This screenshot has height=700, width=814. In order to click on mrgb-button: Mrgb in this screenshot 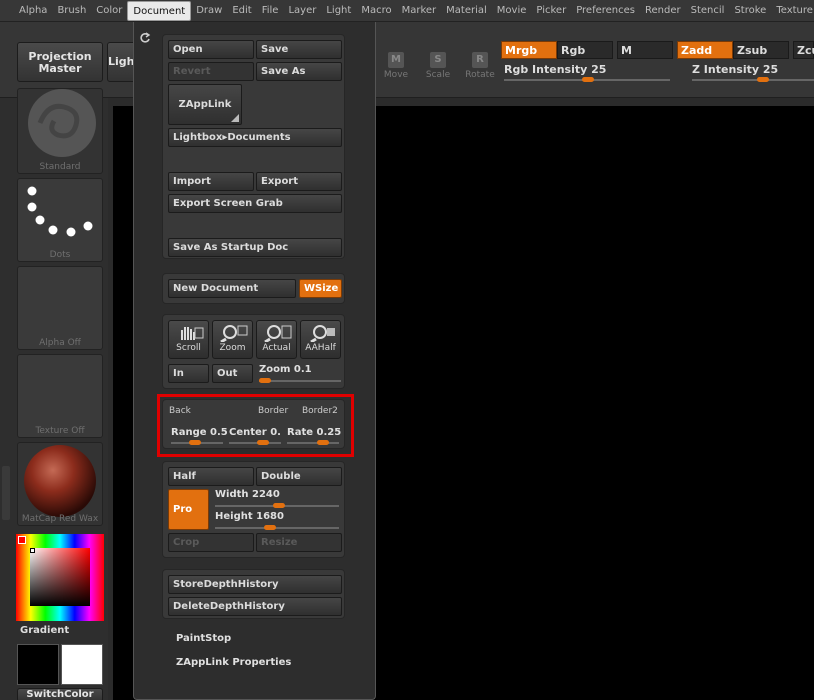, I will do `click(529, 50)`.